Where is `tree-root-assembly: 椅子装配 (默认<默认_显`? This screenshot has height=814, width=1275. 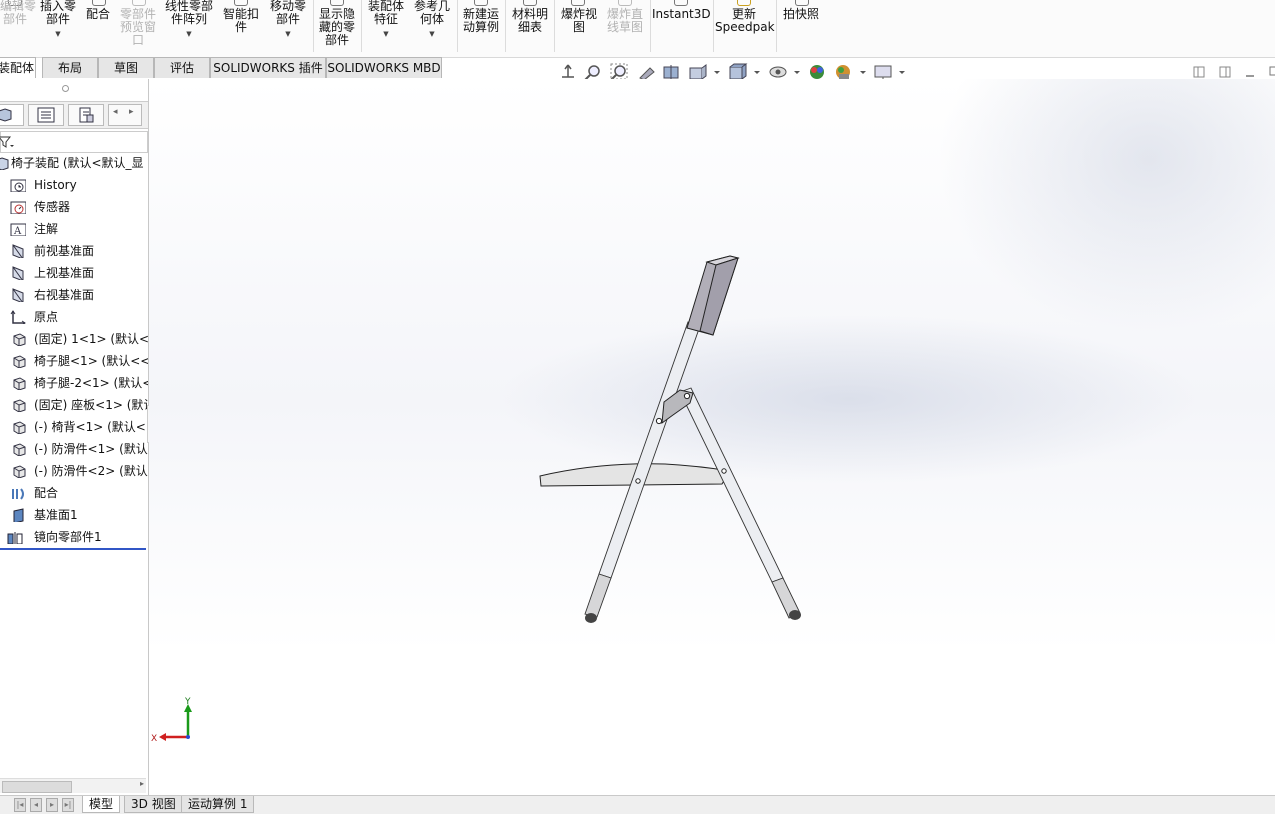
tree-root-assembly: 椅子装配 (默认<默认_显 is located at coordinates (74, 163).